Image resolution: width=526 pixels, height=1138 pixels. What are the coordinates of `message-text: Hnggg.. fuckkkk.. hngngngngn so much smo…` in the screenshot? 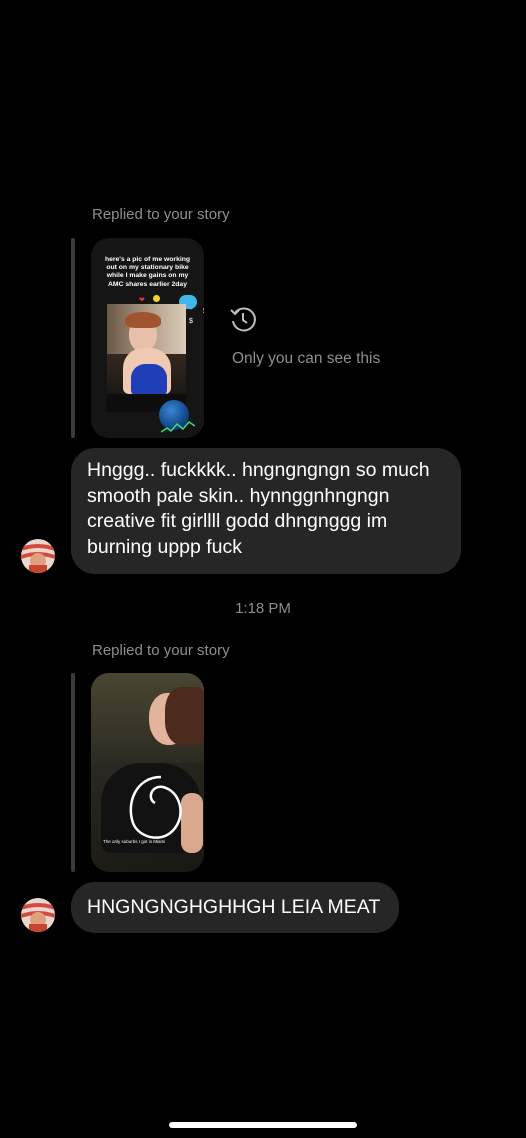 It's located at (258, 508).